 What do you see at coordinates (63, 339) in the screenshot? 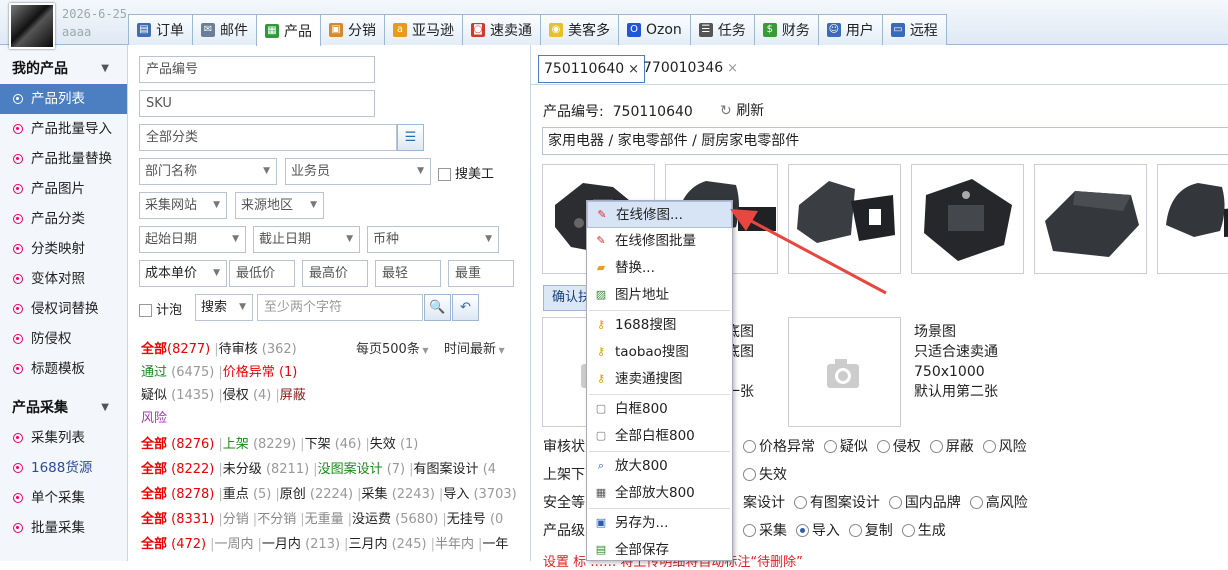
I see `sidebar-item: 防侵权` at bounding box center [63, 339].